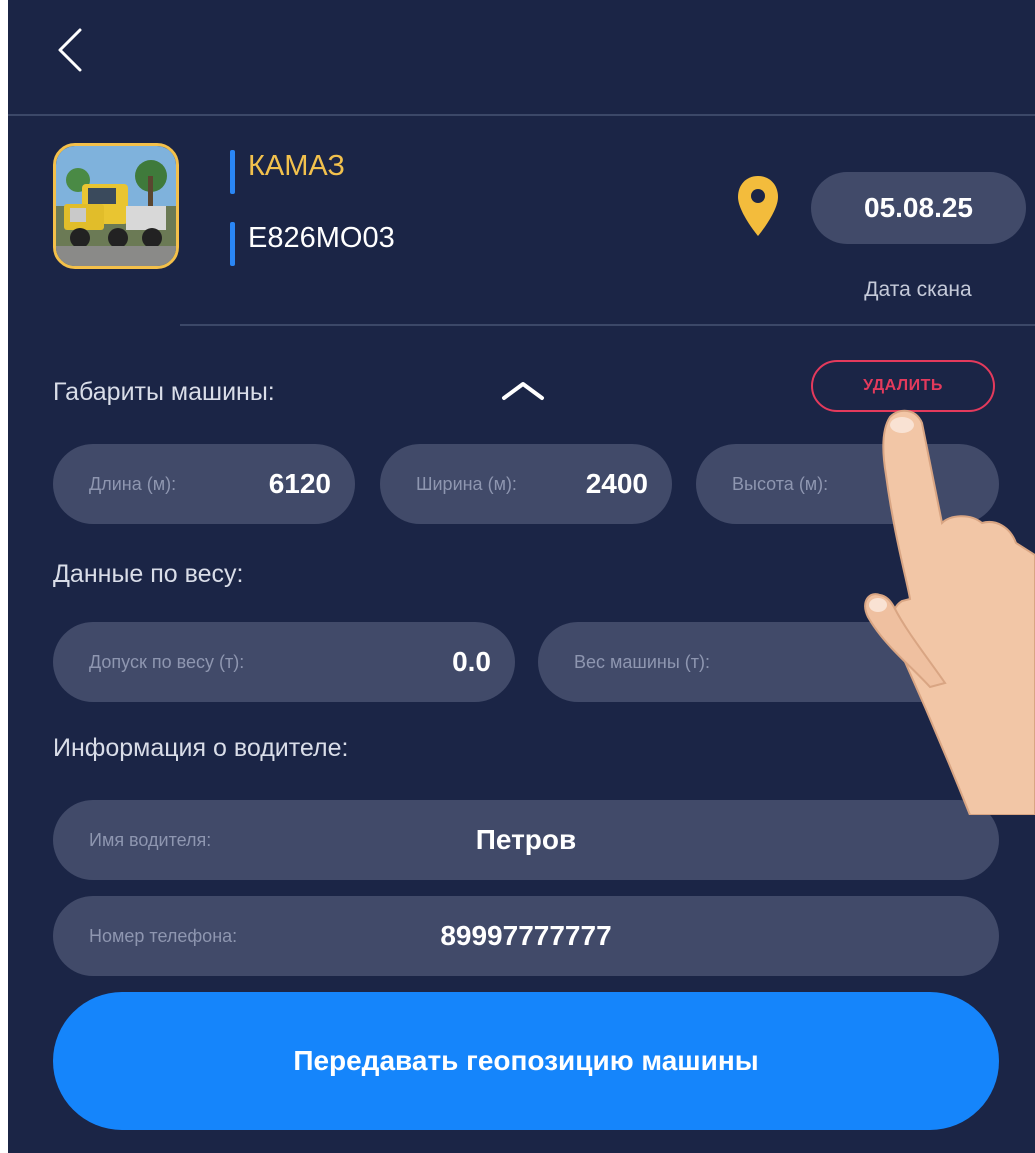 The height and width of the screenshot is (1153, 1035). What do you see at coordinates (116, 206) in the screenshot?
I see `truck-photo` at bounding box center [116, 206].